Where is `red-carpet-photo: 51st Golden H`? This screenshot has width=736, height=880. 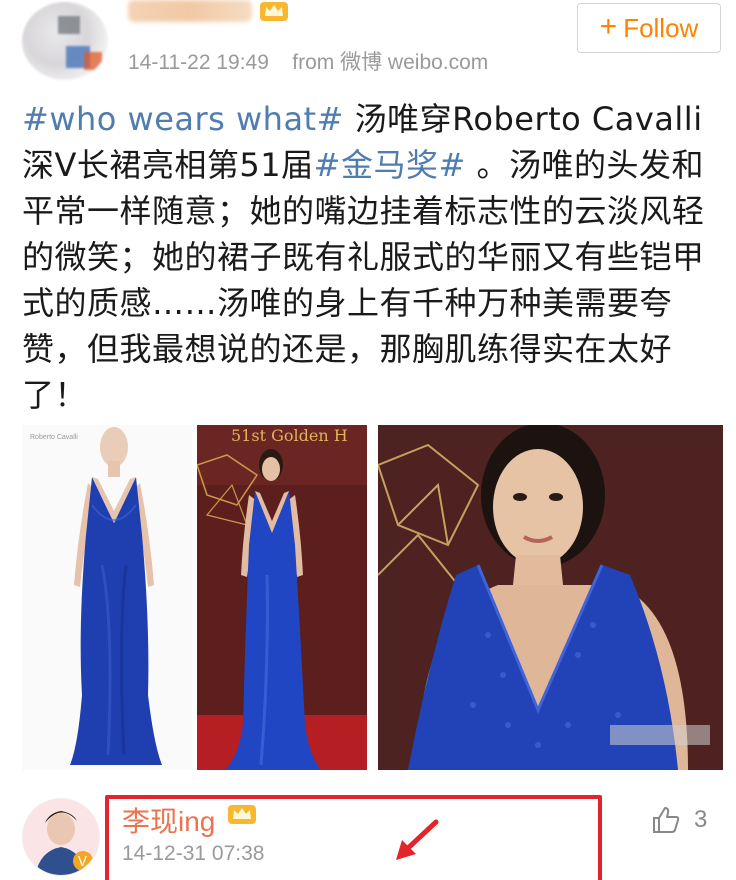
red-carpet-photo: 51st Golden H is located at coordinates (282, 597).